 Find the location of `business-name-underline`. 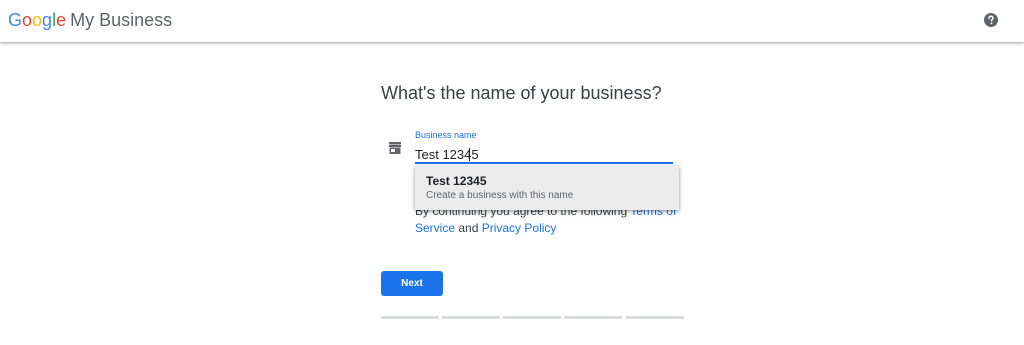

business-name-underline is located at coordinates (544, 163).